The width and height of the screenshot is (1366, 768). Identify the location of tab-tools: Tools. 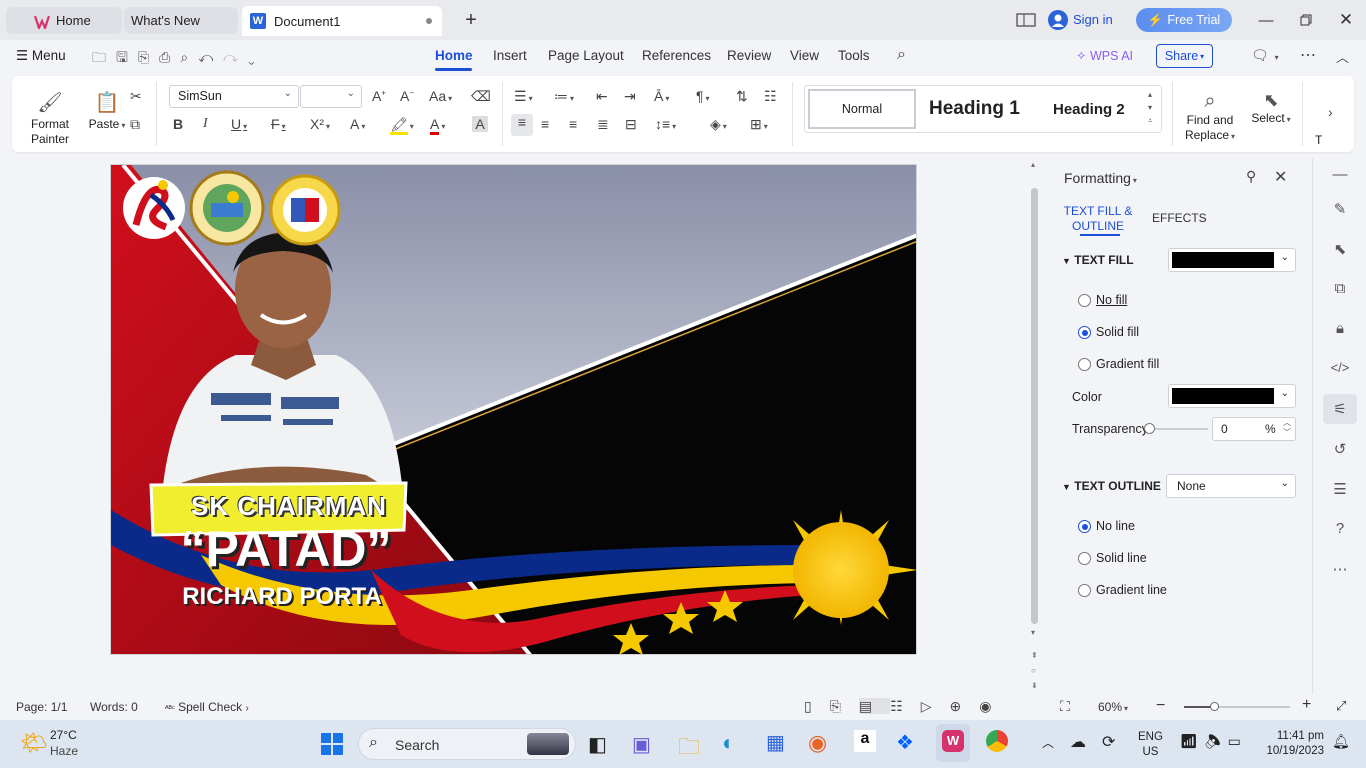
(854, 55).